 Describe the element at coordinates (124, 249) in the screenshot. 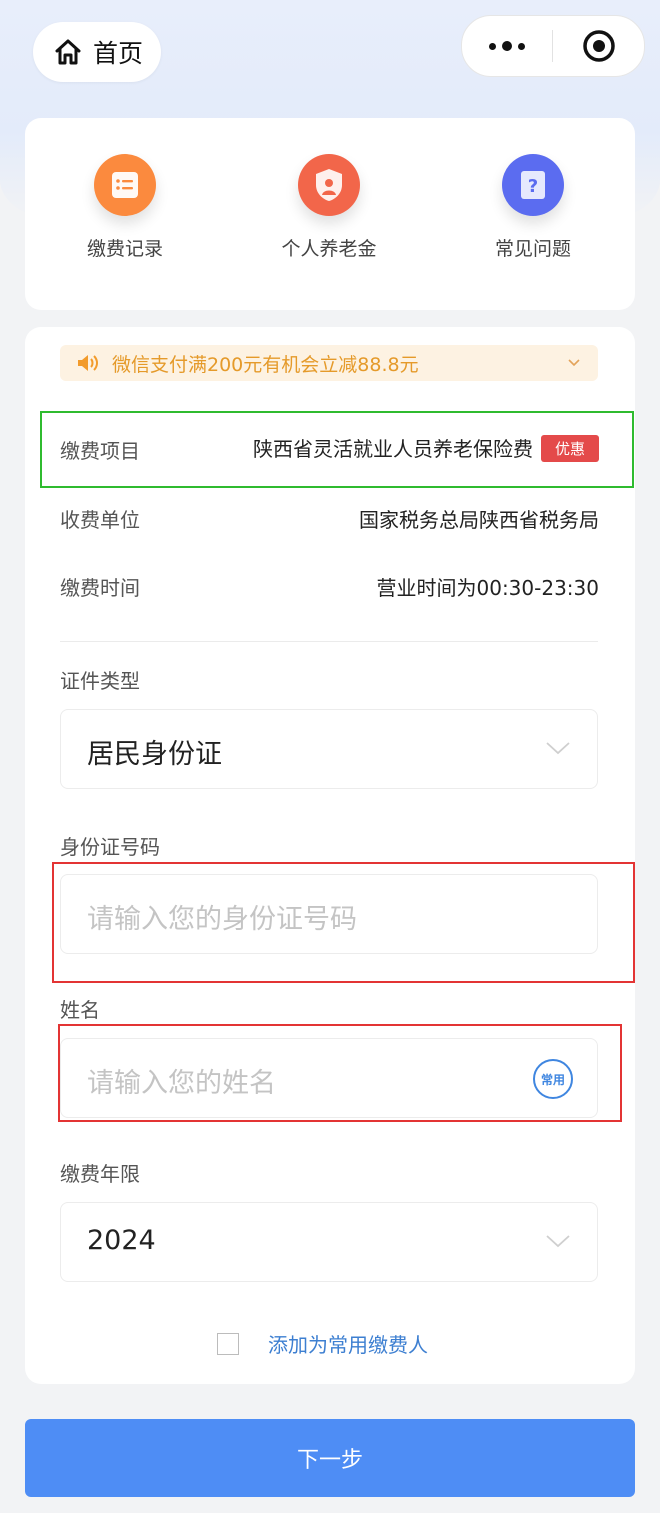

I see `quick-link-label: 缴费记录` at that location.